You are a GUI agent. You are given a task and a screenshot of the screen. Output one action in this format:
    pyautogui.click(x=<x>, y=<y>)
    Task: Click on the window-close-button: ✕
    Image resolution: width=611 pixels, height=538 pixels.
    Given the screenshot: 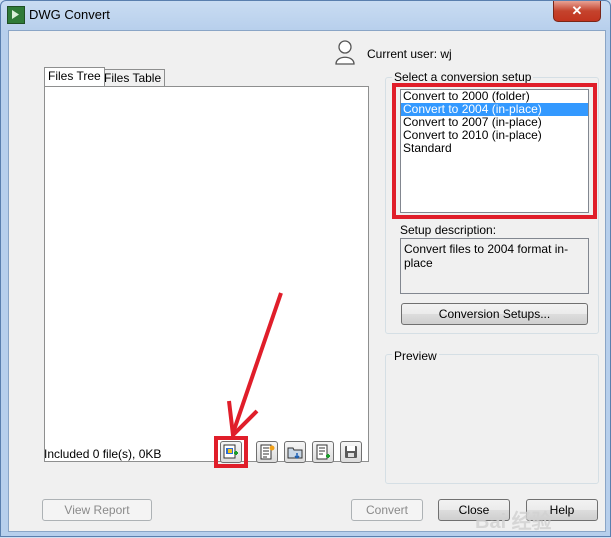 What is the action you would take?
    pyautogui.click(x=577, y=11)
    